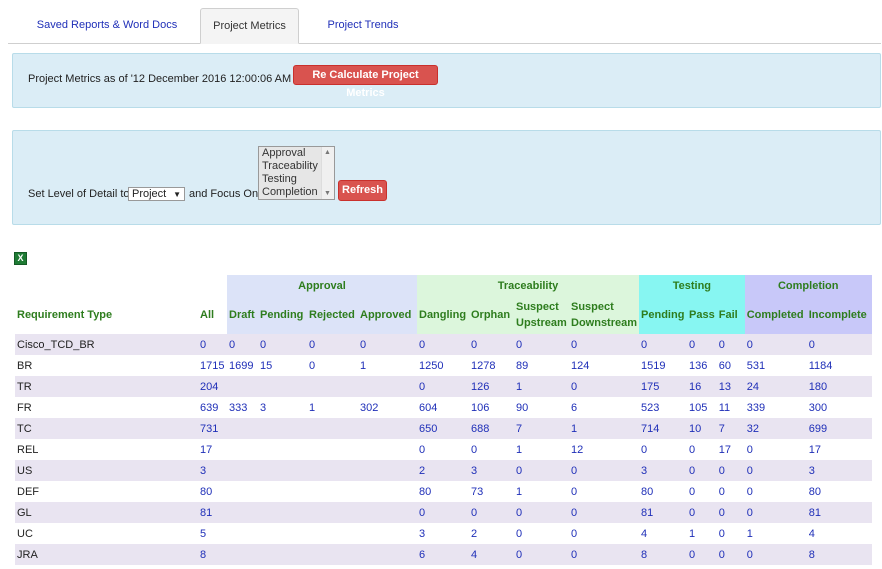 The image size is (882, 569). Describe the element at coordinates (107, 25) in the screenshot. I see `tab-saved-reports: Saved Reports & Word Docs` at that location.